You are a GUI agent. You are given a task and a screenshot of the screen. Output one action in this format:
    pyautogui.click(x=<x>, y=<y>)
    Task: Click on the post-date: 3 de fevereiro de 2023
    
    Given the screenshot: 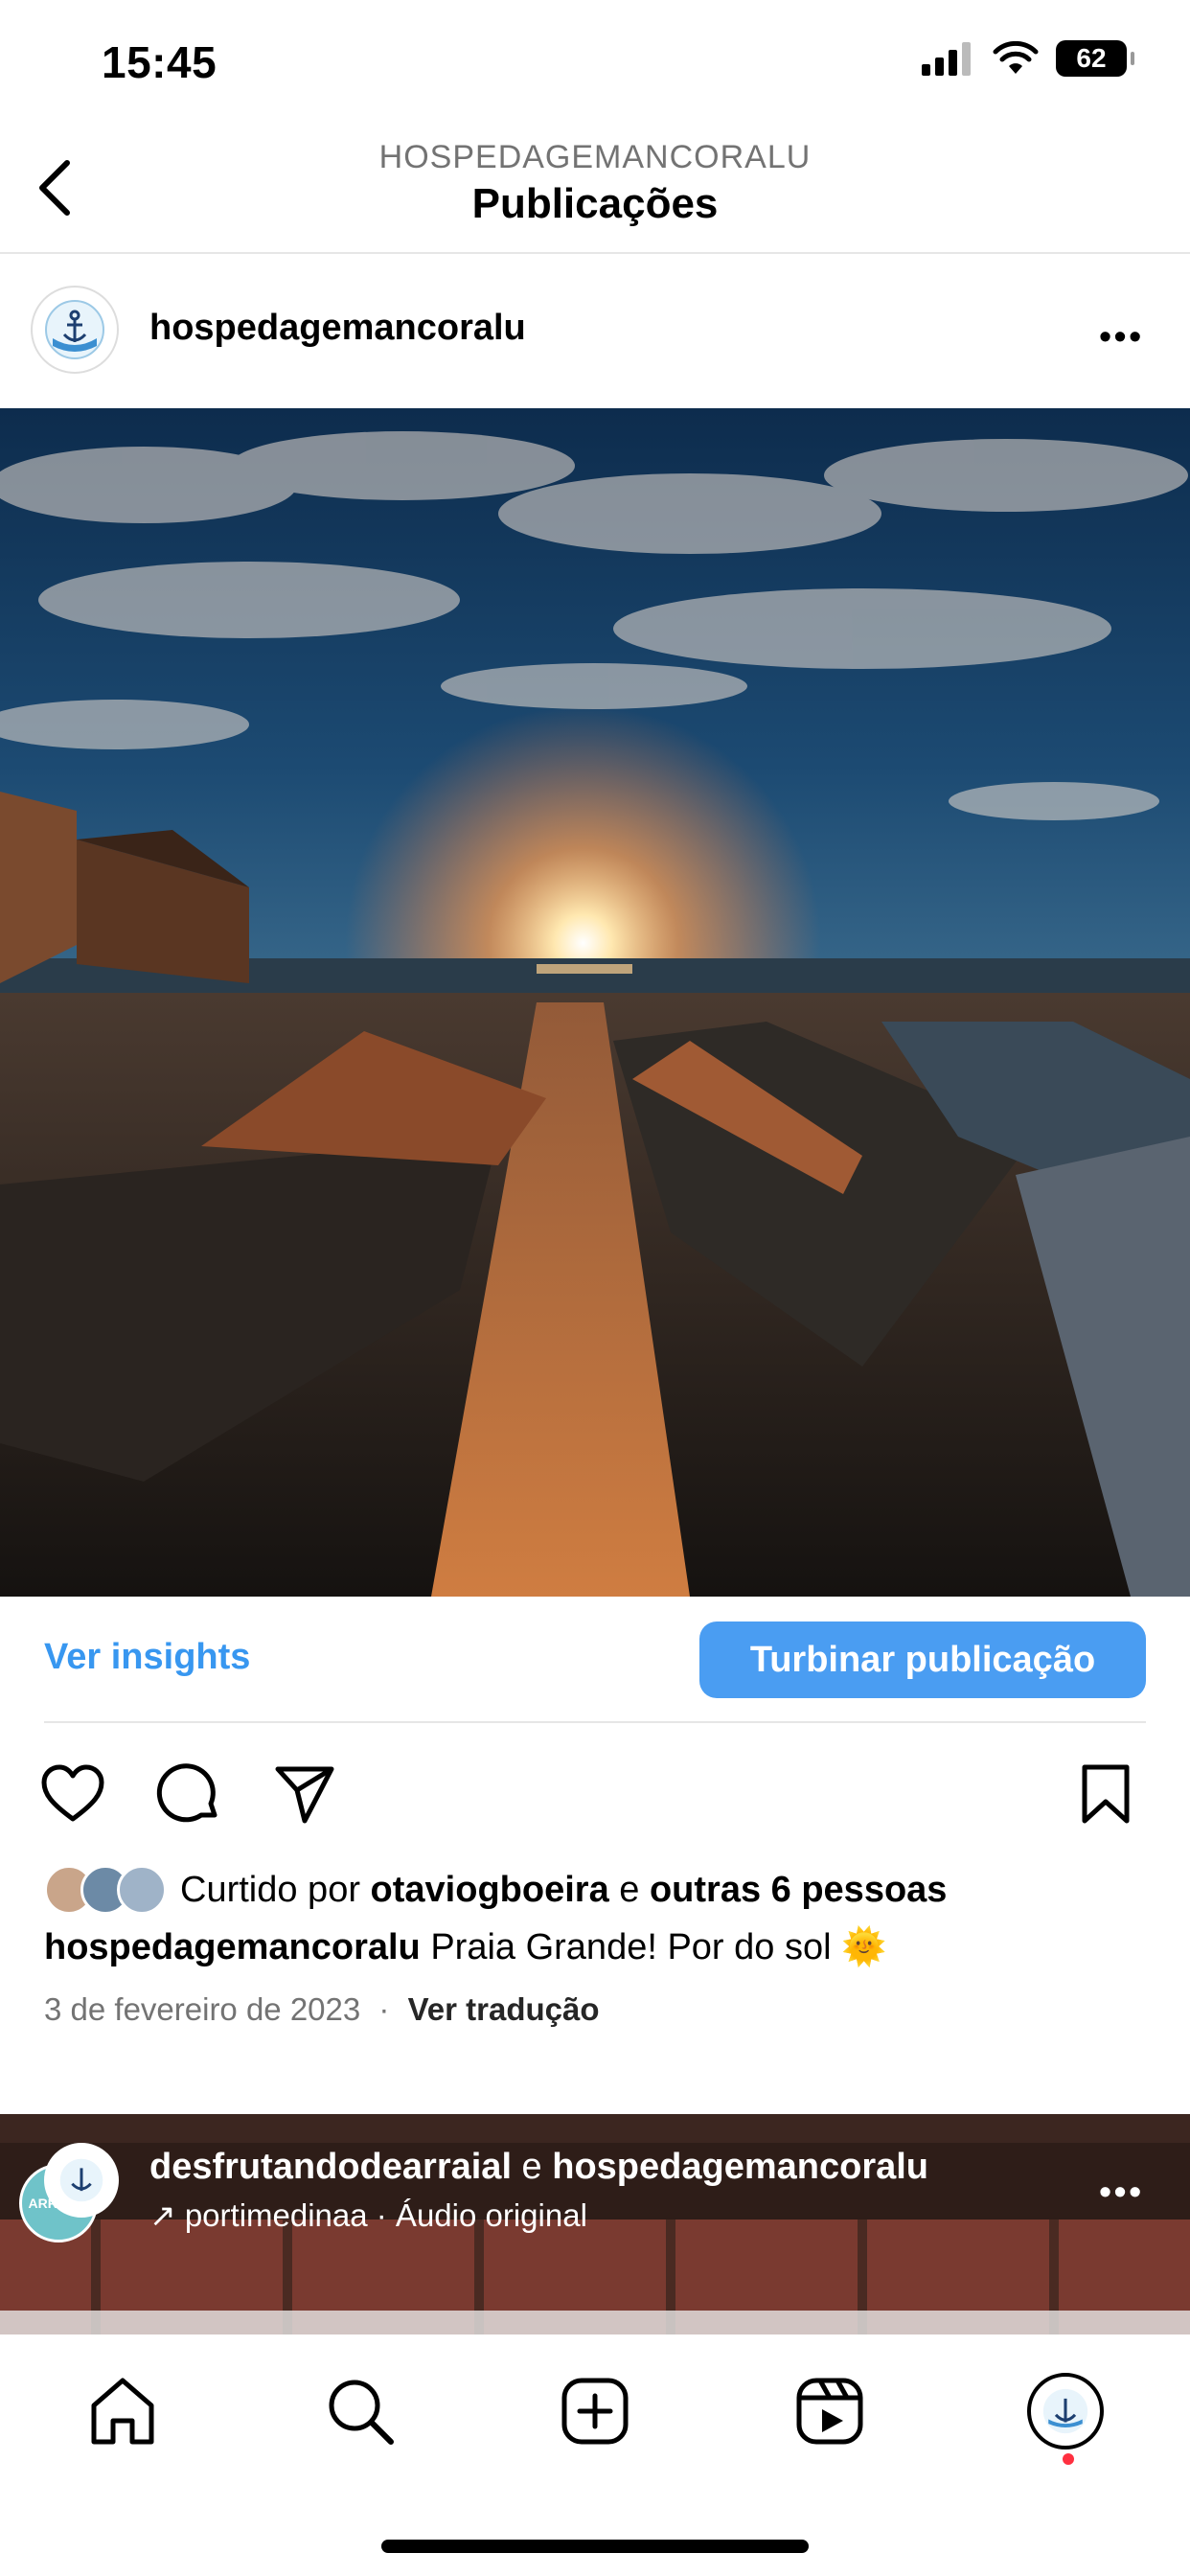 What is the action you would take?
    pyautogui.click(x=203, y=2009)
    